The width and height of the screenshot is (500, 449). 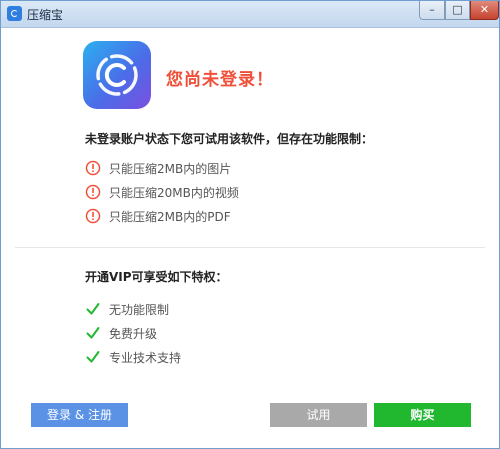 I want to click on limits-title: 未登录账户状态下您可试用该软件，但存在功能限制：, so click(x=229, y=139).